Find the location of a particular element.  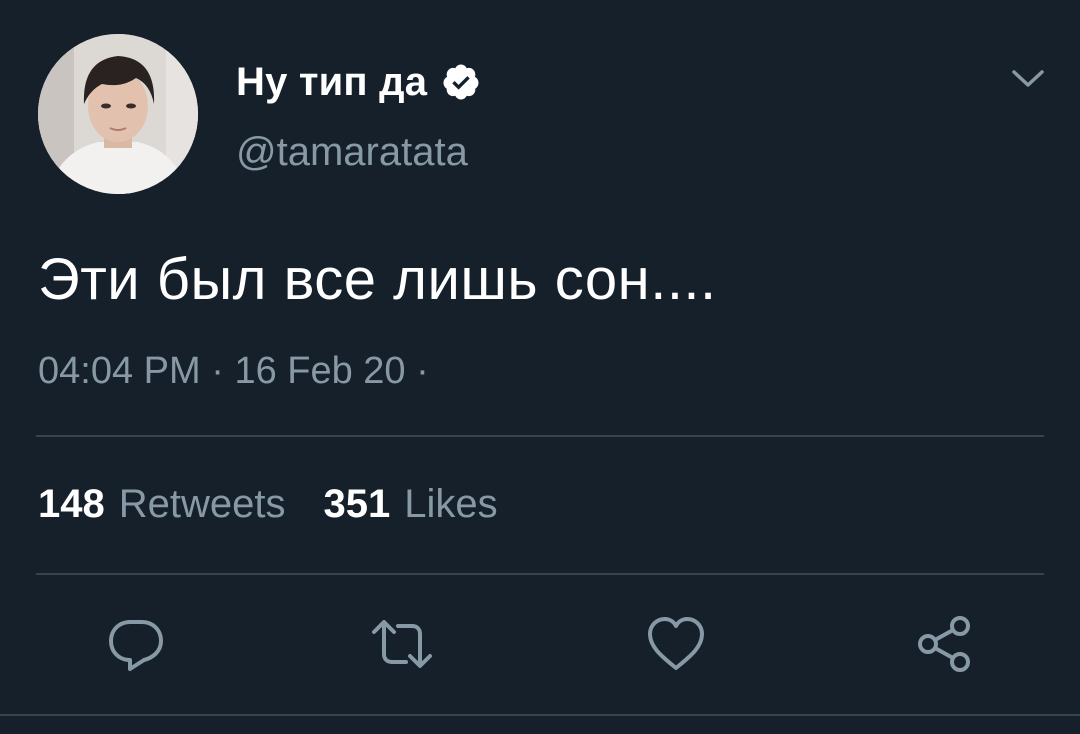

verified-badge-icon is located at coordinates (461, 82).